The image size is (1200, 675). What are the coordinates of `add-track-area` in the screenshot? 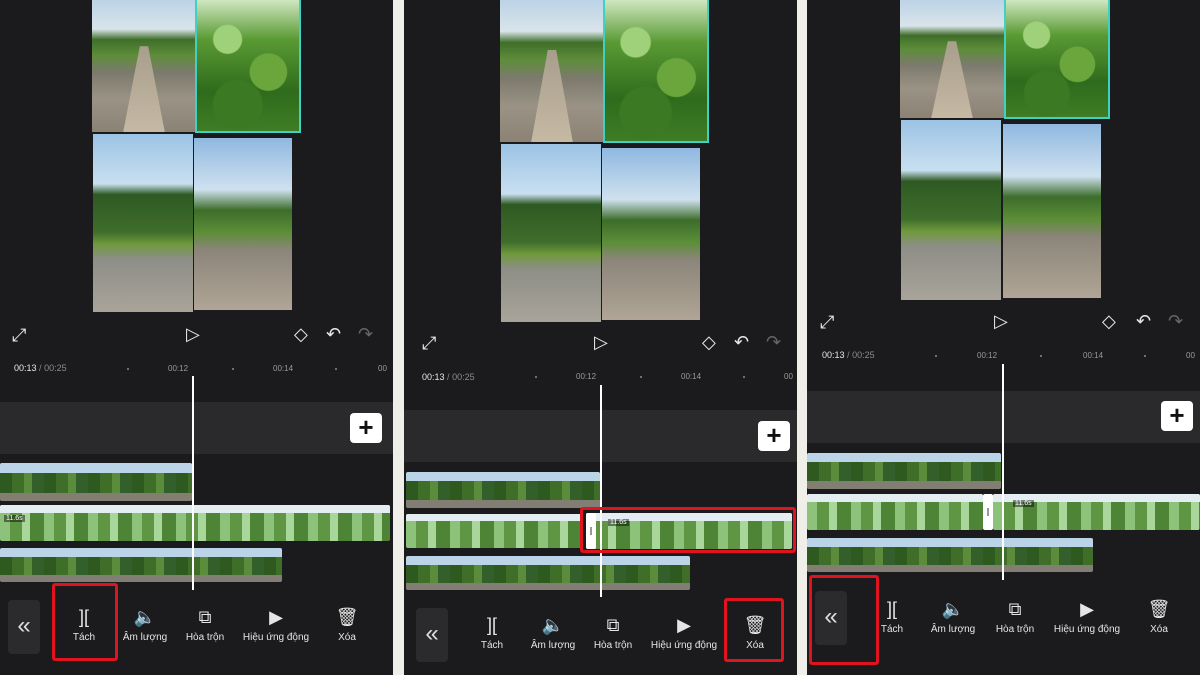 It's located at (196, 428).